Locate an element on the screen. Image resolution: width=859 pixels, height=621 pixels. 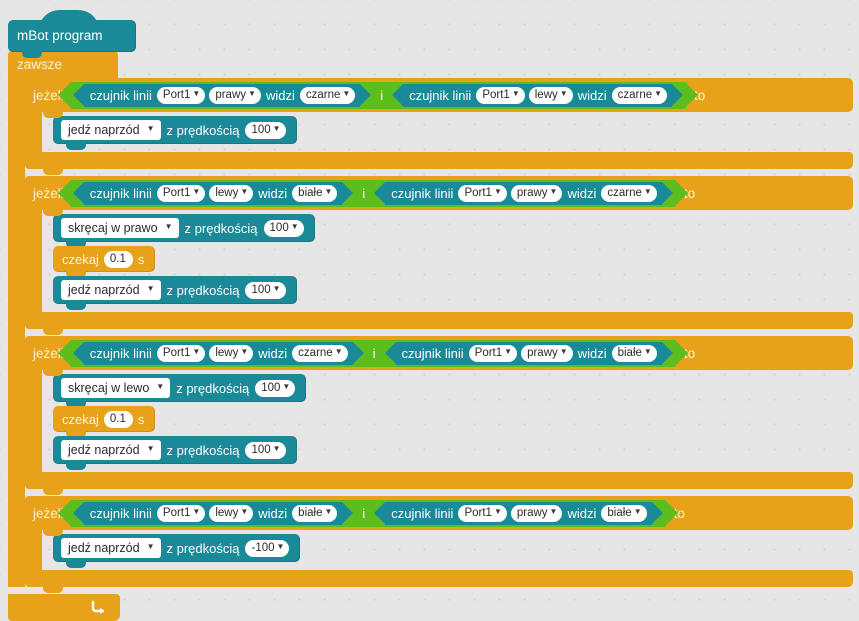
line-follower-sensor-block-left: czujnik linii Port1 ▼ prawy ▼ widzi czarne ▼ is located at coordinates (221, 95).